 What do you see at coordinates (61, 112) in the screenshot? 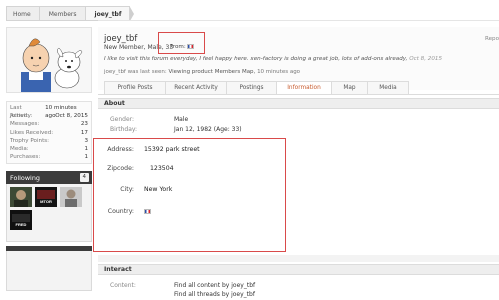
I see `stat-value: 10 minutes ago` at bounding box center [61, 112].